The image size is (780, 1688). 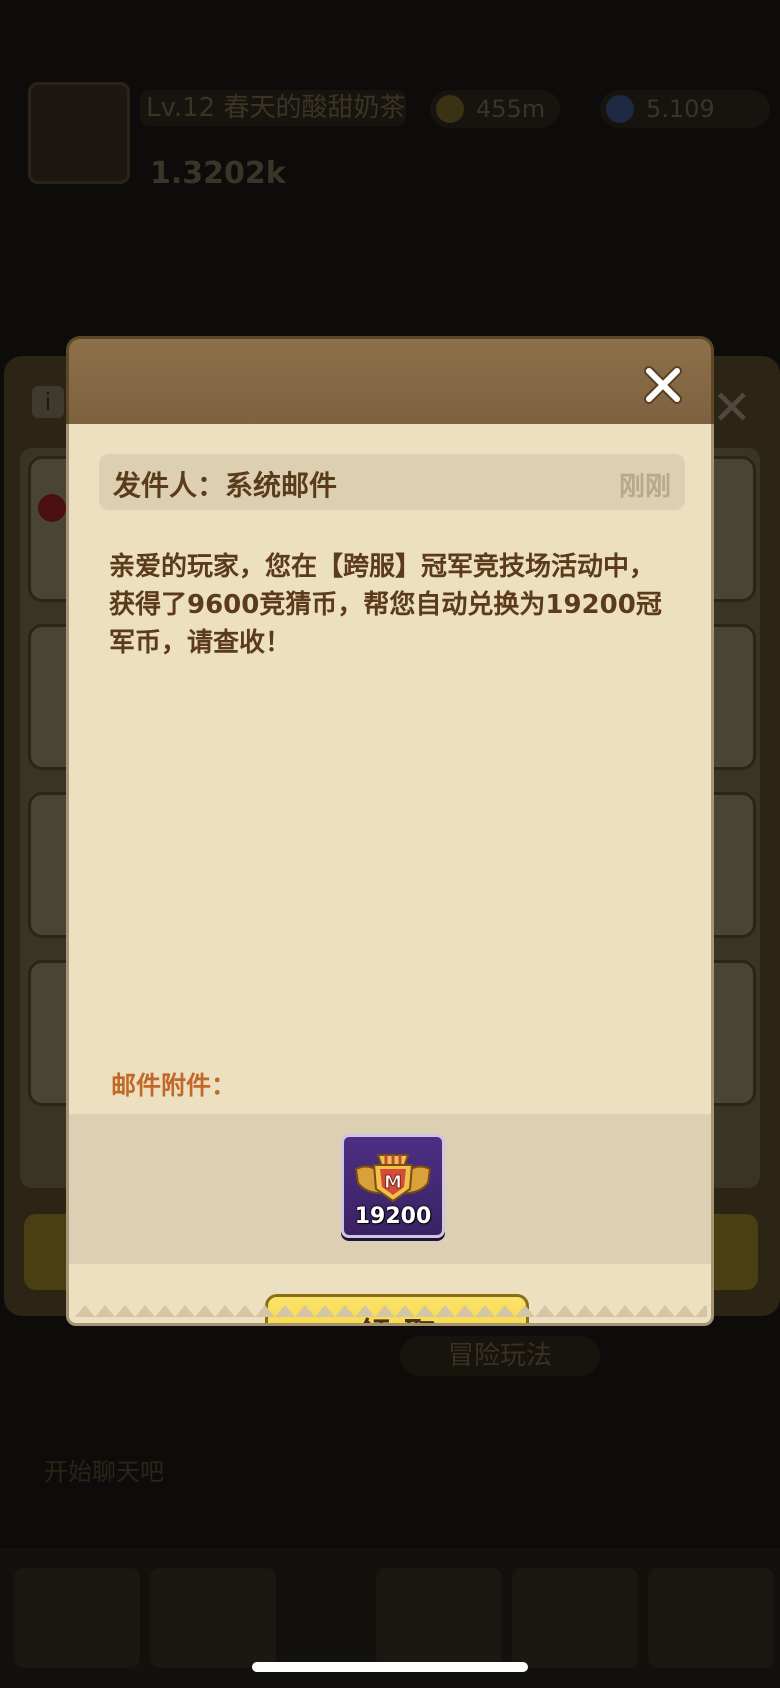 I want to click on sender-bar: 发件人：系统邮件 刚刚, so click(x=392, y=482).